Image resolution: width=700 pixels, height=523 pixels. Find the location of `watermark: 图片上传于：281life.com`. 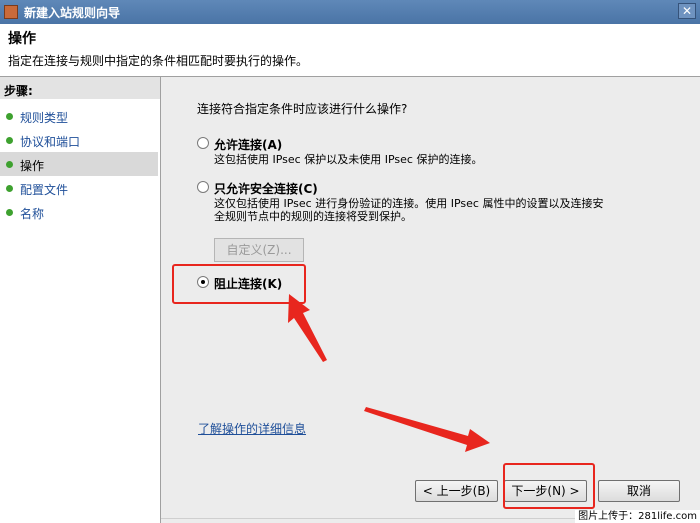

watermark: 图片上传于：281life.com is located at coordinates (637, 516).